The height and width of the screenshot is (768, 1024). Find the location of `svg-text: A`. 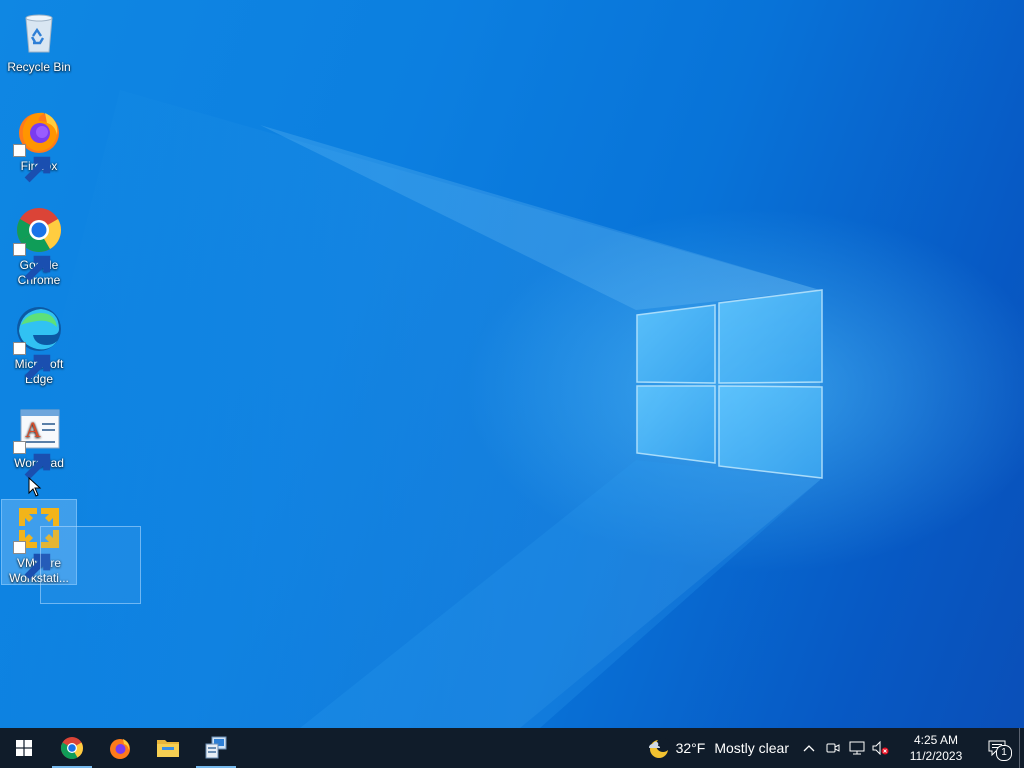

svg-text: A is located at coordinates (33, 429).